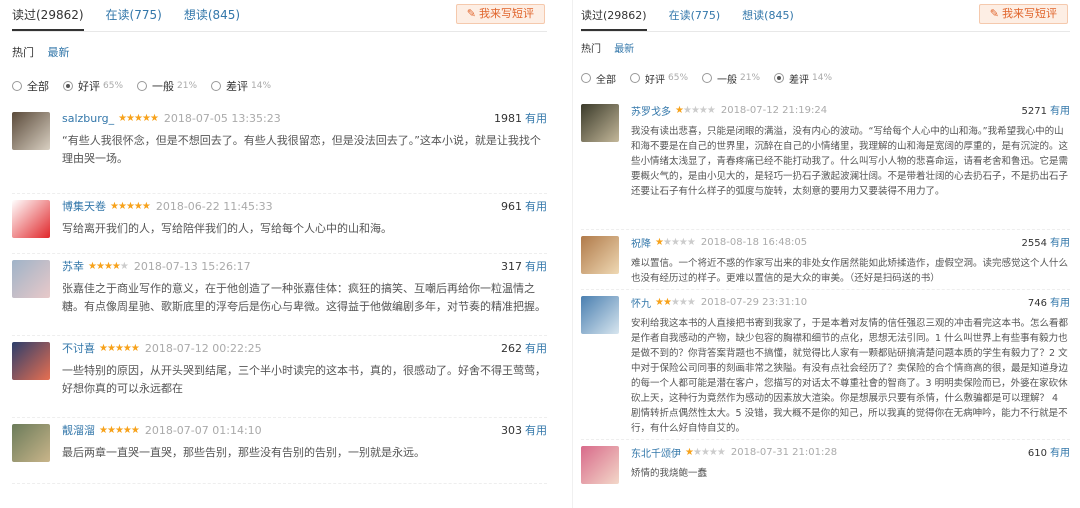 The image size is (1080, 508). I want to click on comment-text: 最后两章一直哭一直哭，那些告别，那些没有告别的告别，一别就是永远。, so click(243, 452).